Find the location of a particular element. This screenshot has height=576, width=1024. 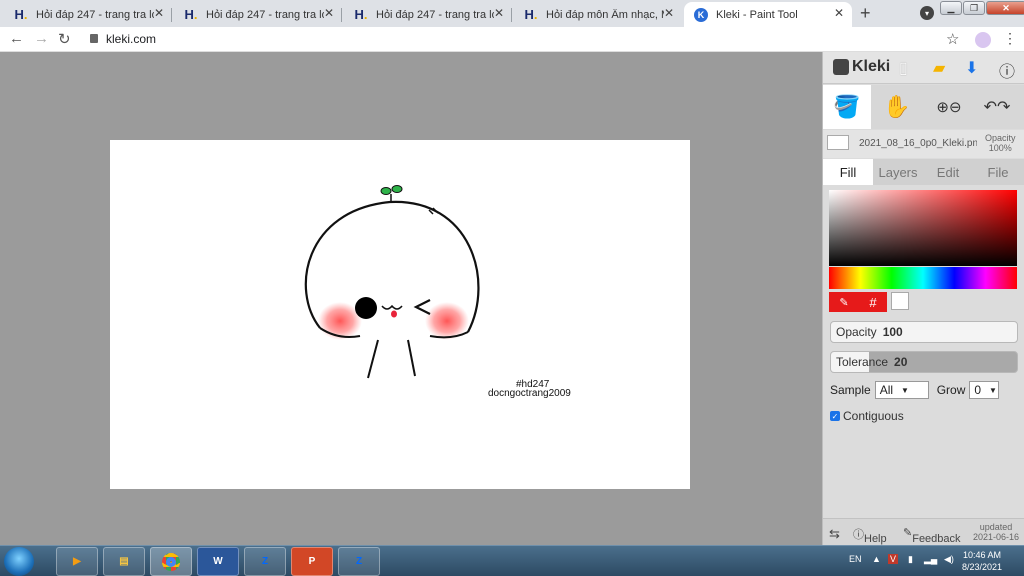

panel-footer: ⇆ ⓘ Help ✎ Feedback updated 2021-06-16 is located at coordinates (923, 531).